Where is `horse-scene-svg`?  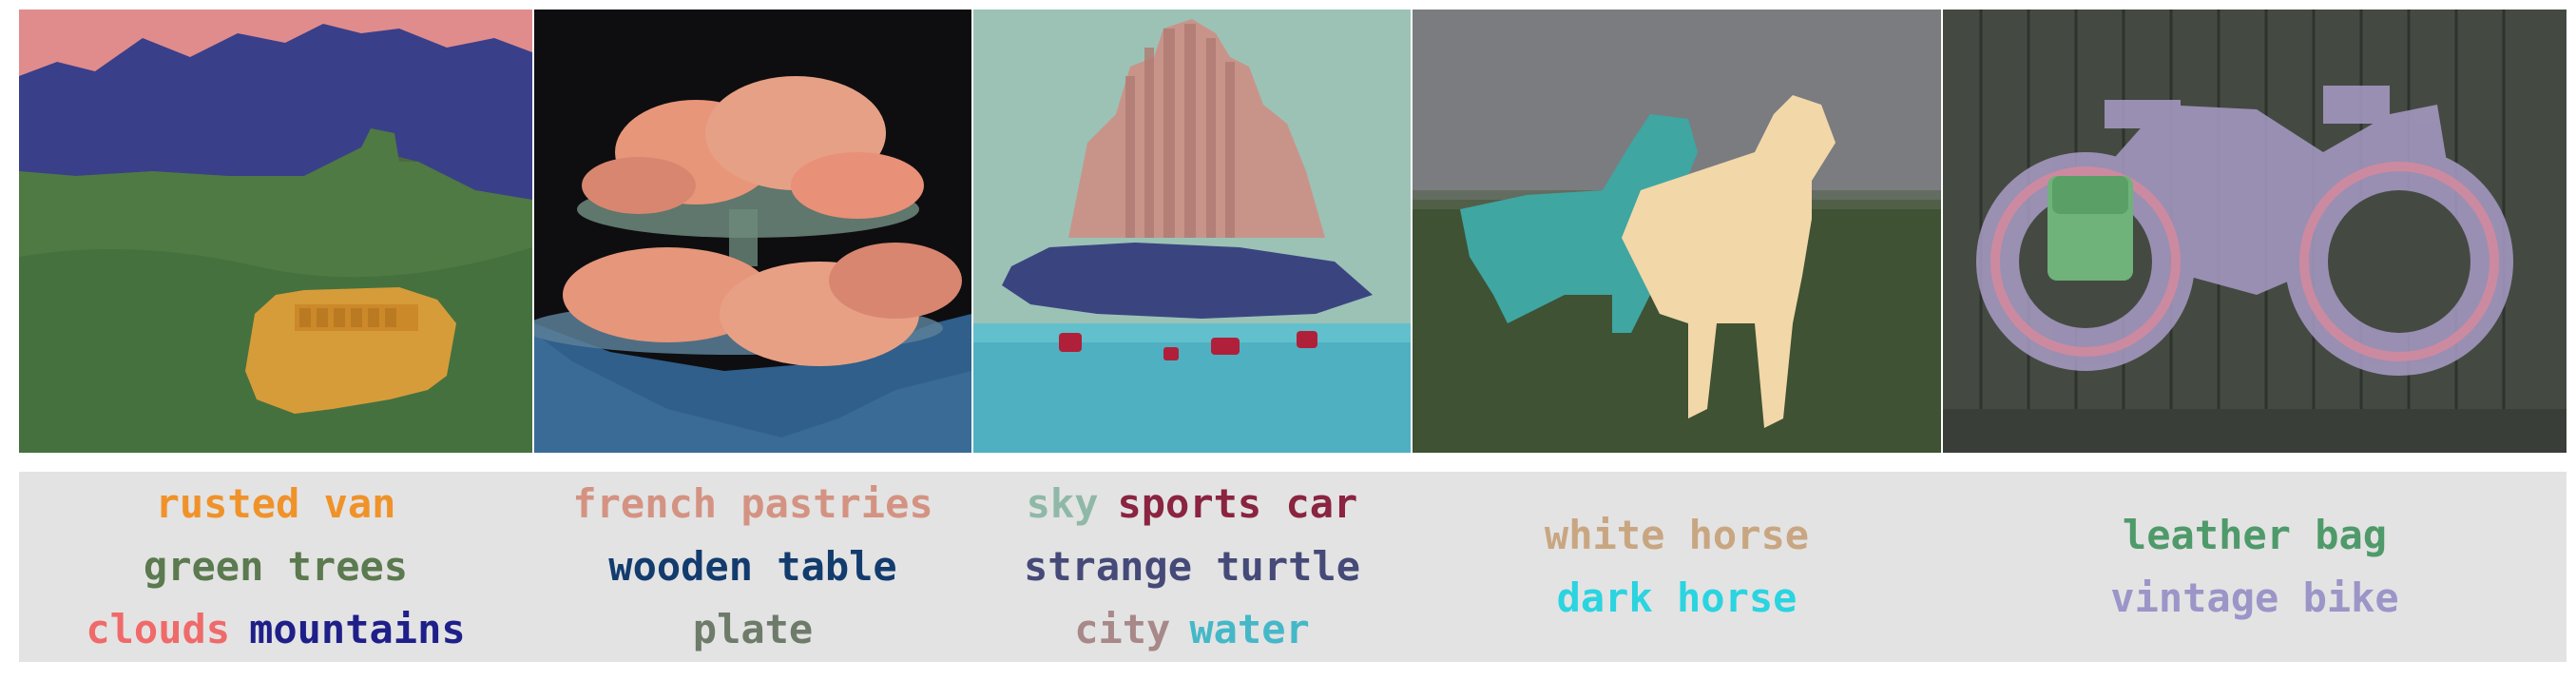 horse-scene-svg is located at coordinates (1677, 231).